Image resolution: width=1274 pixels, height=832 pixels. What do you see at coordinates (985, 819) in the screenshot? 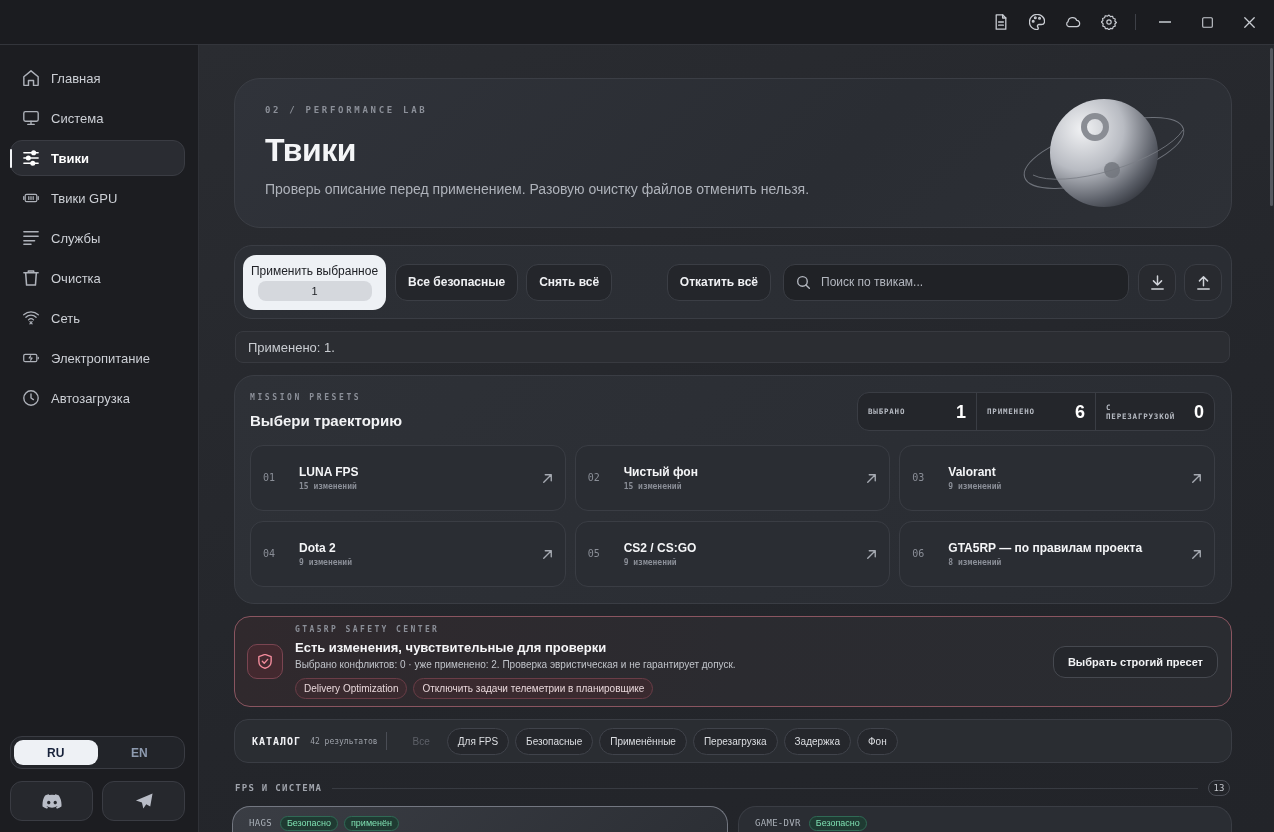
I see `tweak-card: GAME-DVR Безопасно` at bounding box center [985, 819].